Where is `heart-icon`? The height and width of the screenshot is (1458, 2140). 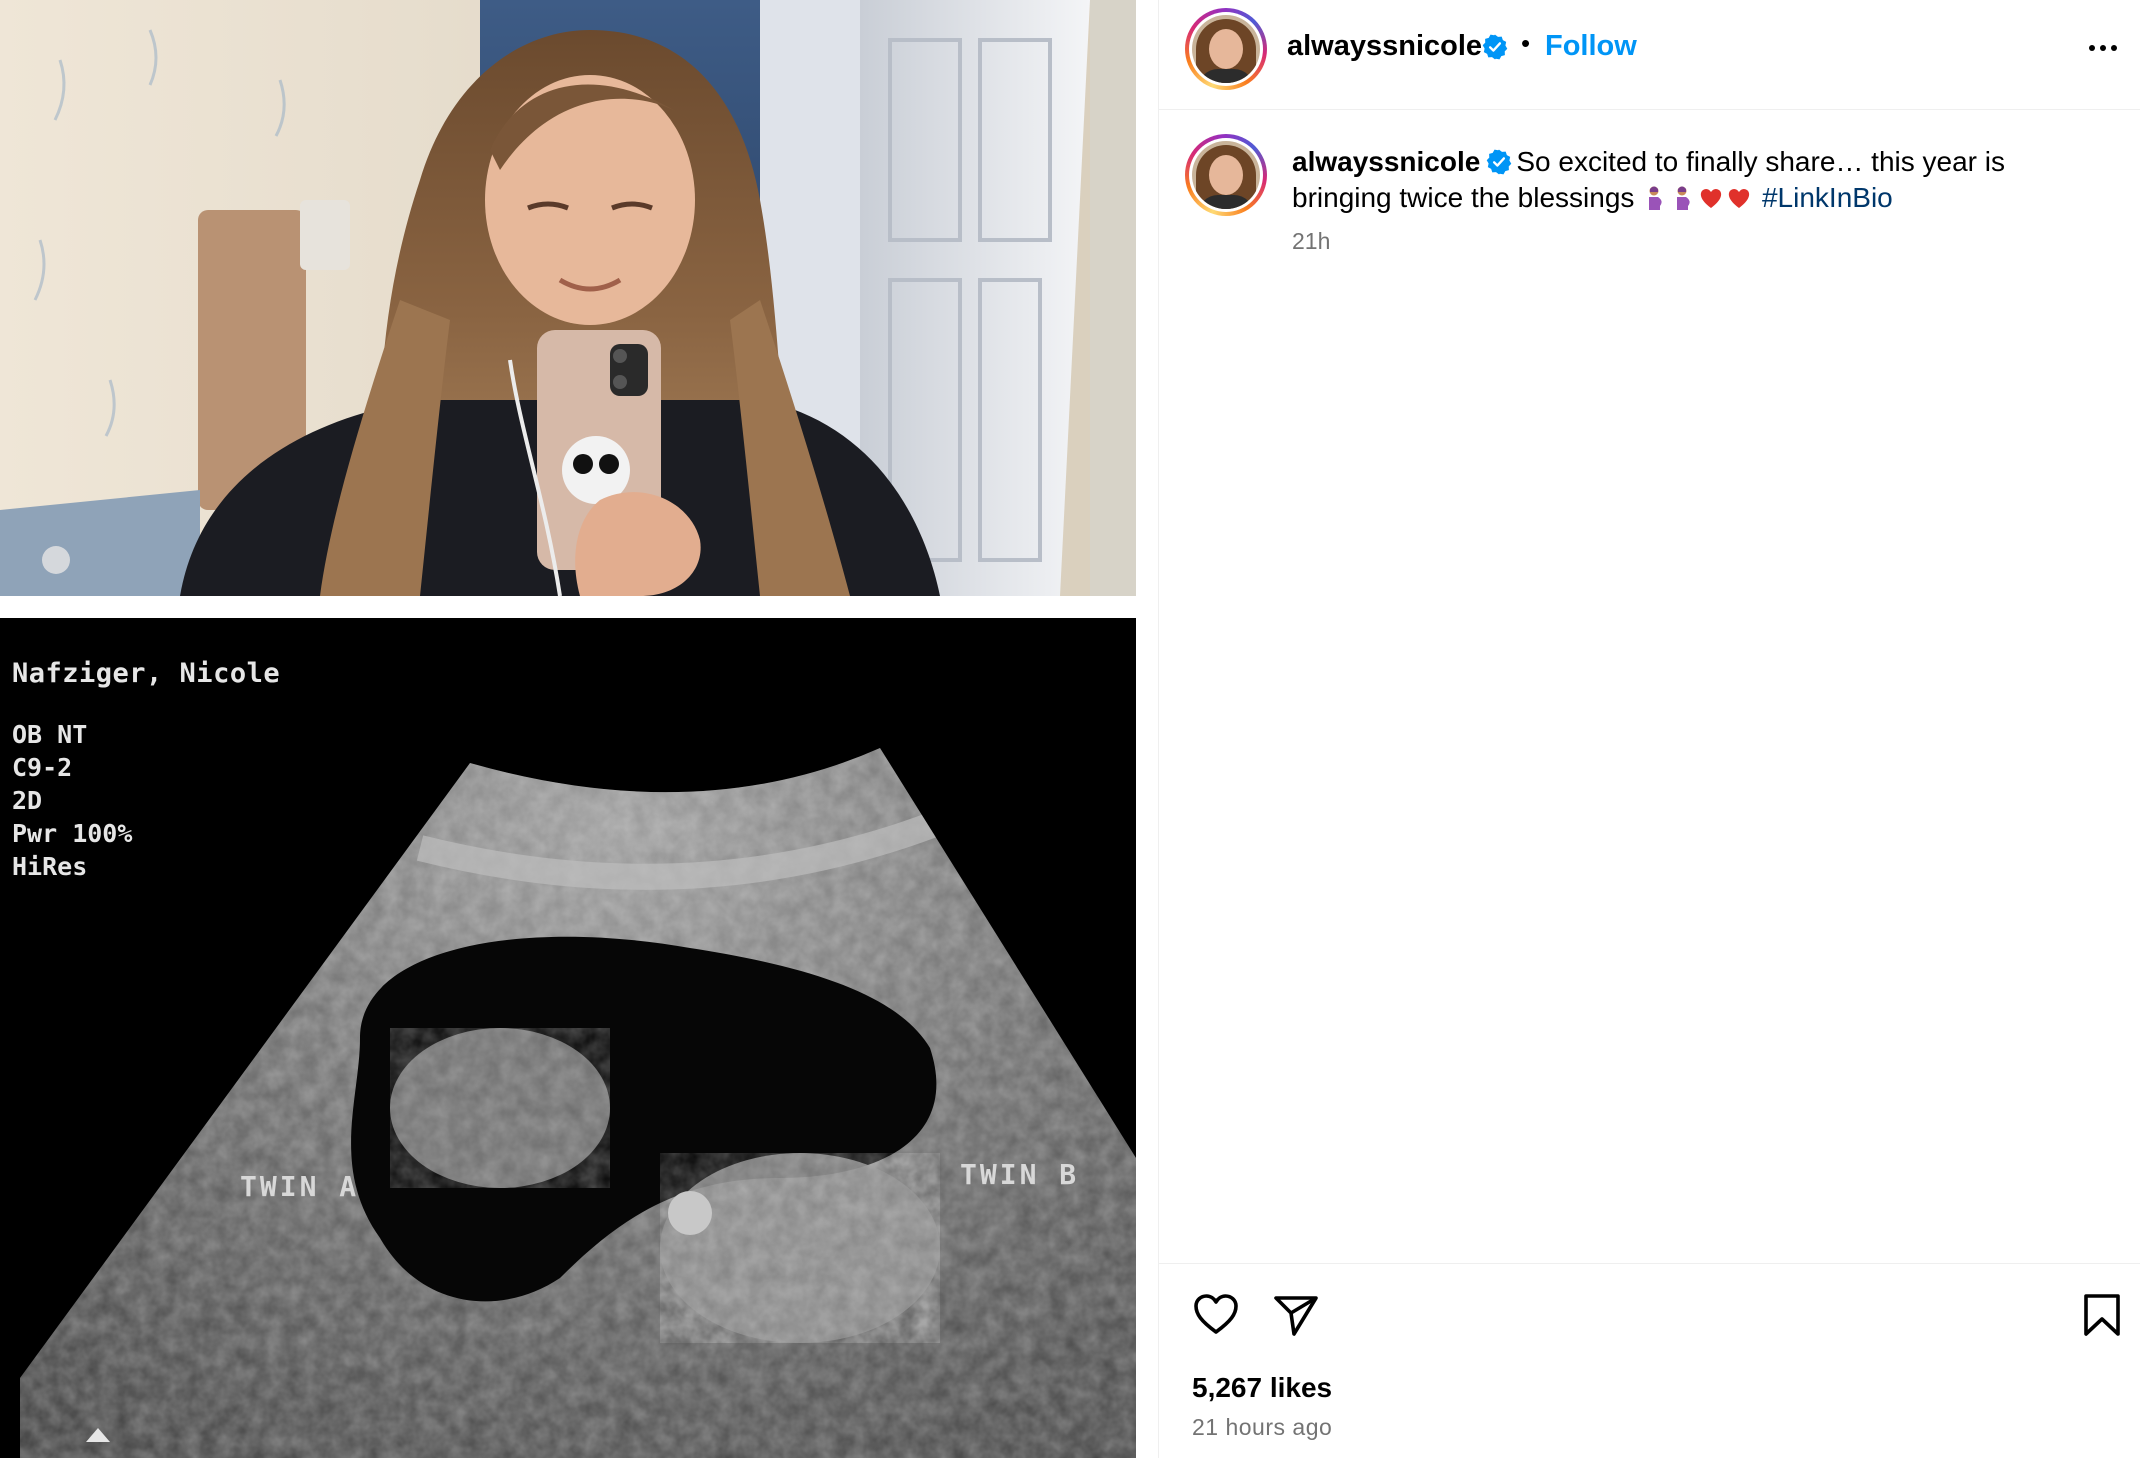
heart-icon is located at coordinates (1216, 1315).